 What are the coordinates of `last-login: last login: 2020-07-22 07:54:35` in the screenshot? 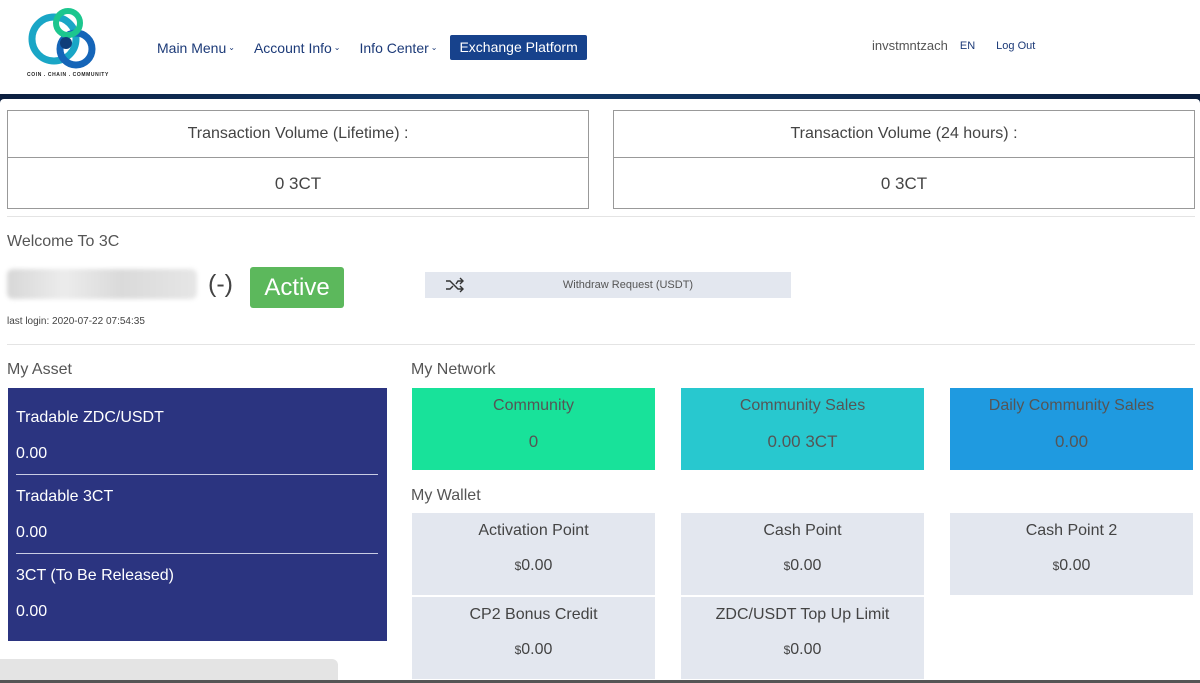 It's located at (76, 321).